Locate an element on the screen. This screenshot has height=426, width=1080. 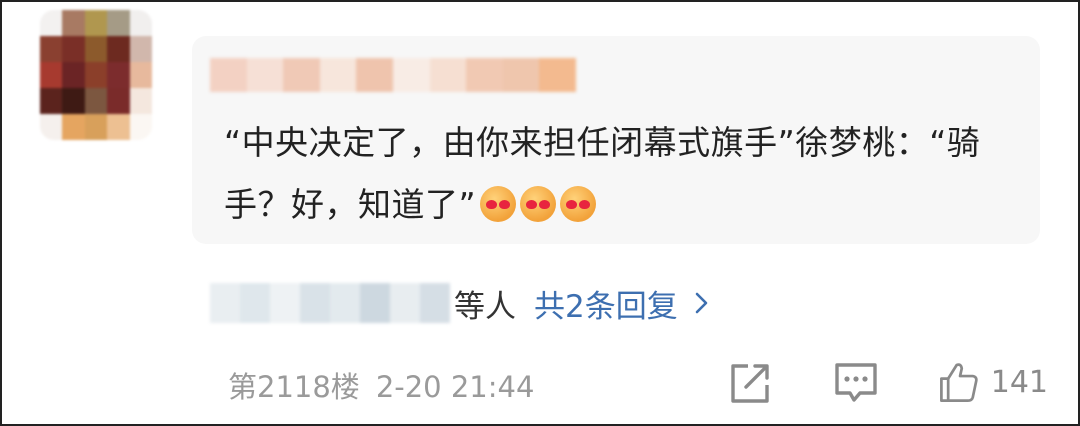
share-button is located at coordinates (750, 382).